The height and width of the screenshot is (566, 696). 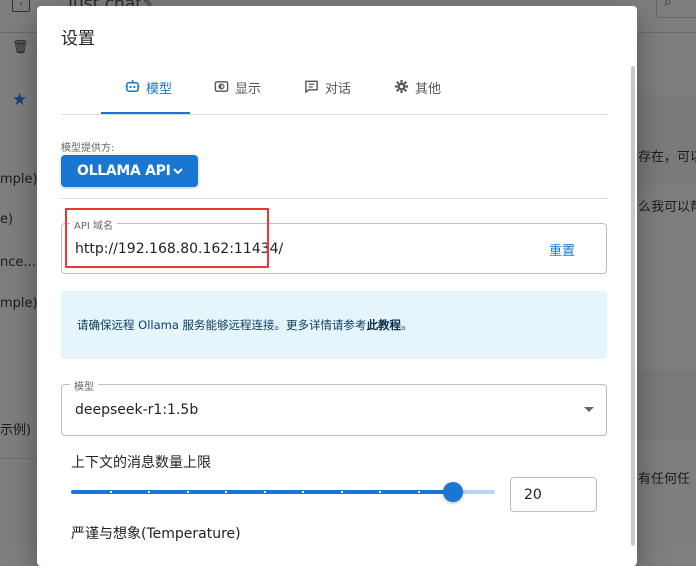 I want to click on info-alert: 请确保远程 Ollama 服务能够远程连接。更多详情请参考此教程。, so click(x=334, y=325).